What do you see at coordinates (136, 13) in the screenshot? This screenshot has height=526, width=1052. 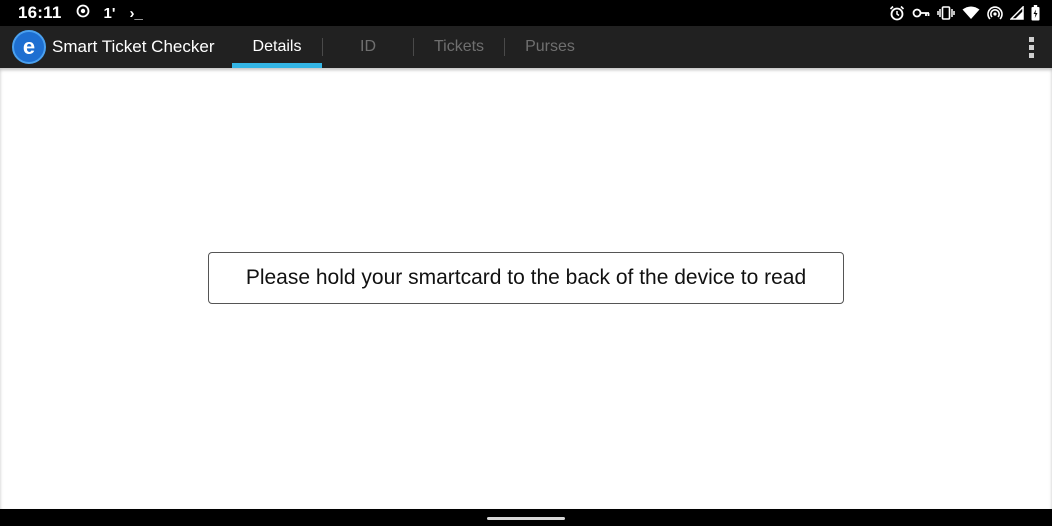 I see `terminal-icon: ›_` at bounding box center [136, 13].